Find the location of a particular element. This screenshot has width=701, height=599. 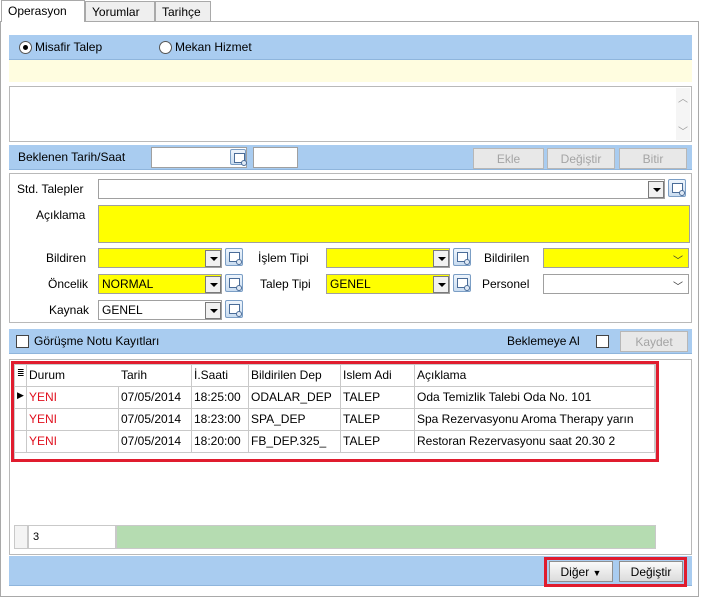

scroll-up-icon: ︿ is located at coordinates (683, 97).